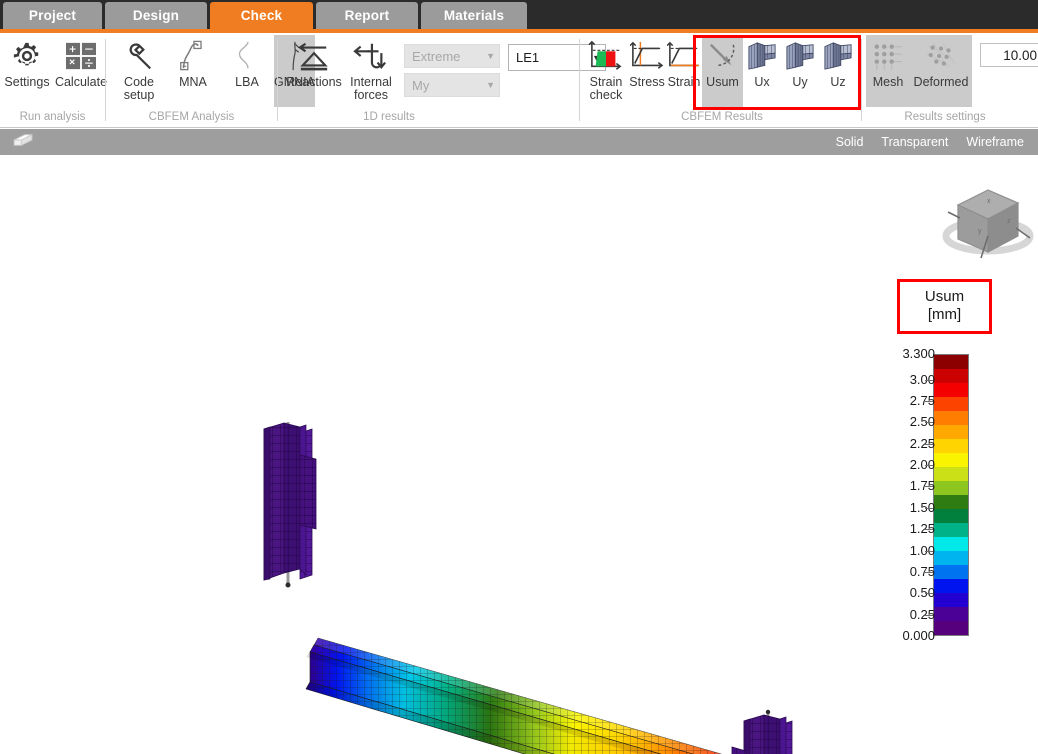 Image resolution: width=1038 pixels, height=754 pixels. What do you see at coordinates (838, 82) in the screenshot?
I see `uz-label: Uz` at bounding box center [838, 82].